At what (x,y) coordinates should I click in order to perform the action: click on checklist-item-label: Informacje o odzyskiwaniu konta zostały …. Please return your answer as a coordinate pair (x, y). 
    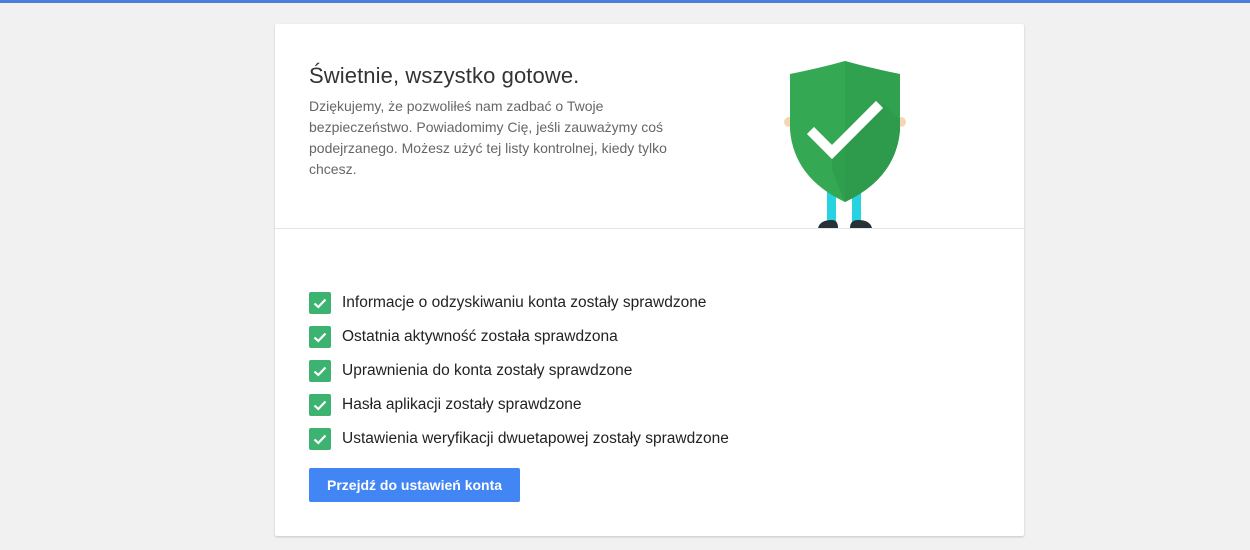
    Looking at the image, I should click on (524, 302).